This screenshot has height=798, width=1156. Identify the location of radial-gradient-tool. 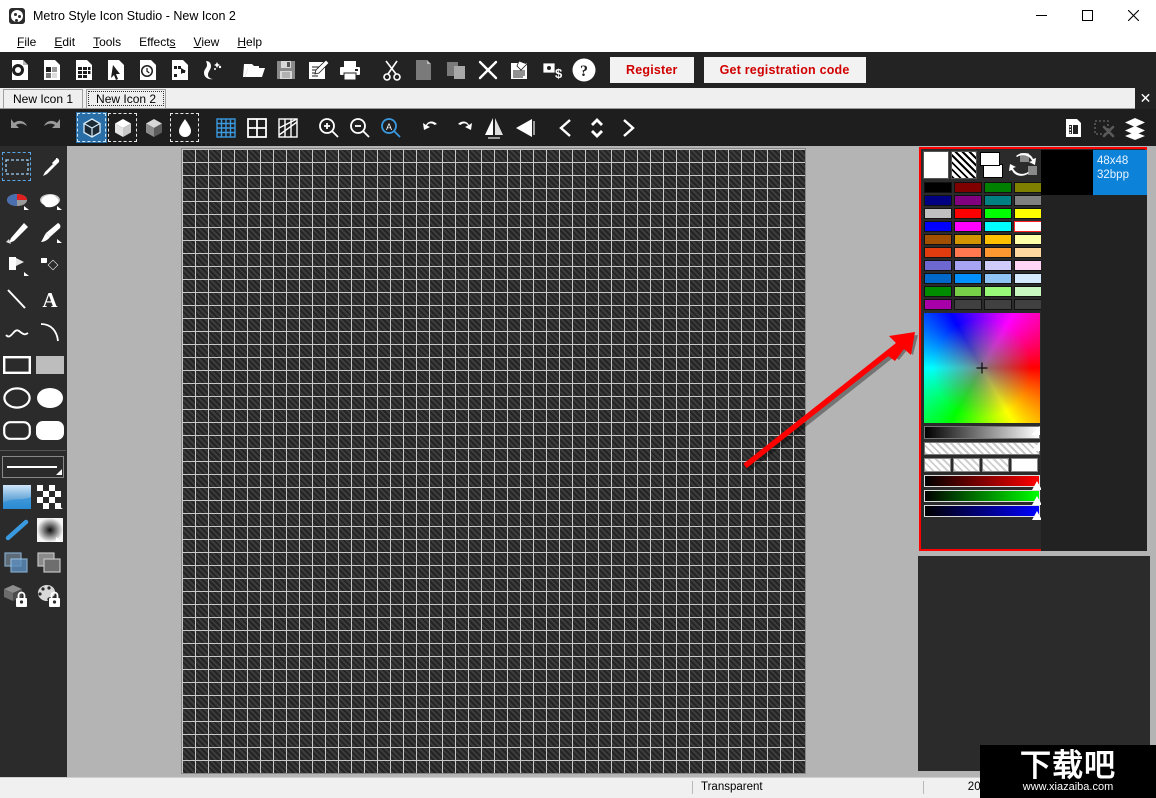
(49, 529).